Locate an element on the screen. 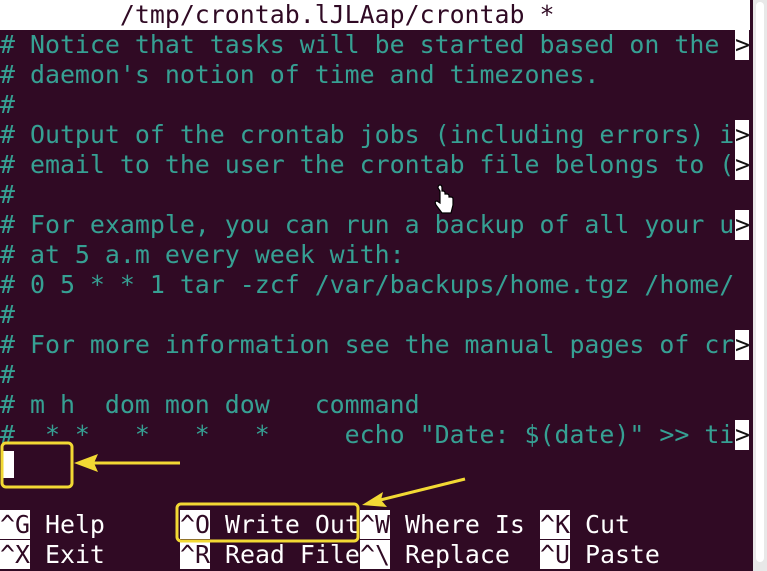 This screenshot has width=767, height=571. shortcut-label: Write Out is located at coordinates (284, 524).